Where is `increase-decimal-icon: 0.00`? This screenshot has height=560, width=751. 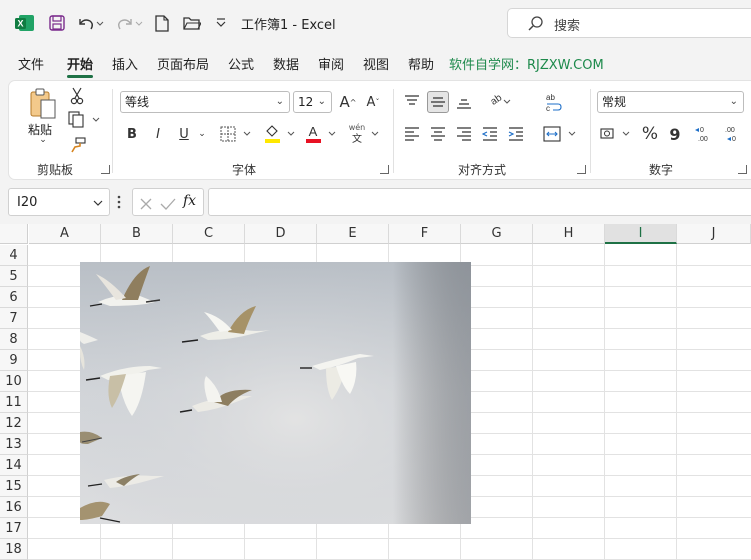 increase-decimal-icon: 0.00 is located at coordinates (704, 134).